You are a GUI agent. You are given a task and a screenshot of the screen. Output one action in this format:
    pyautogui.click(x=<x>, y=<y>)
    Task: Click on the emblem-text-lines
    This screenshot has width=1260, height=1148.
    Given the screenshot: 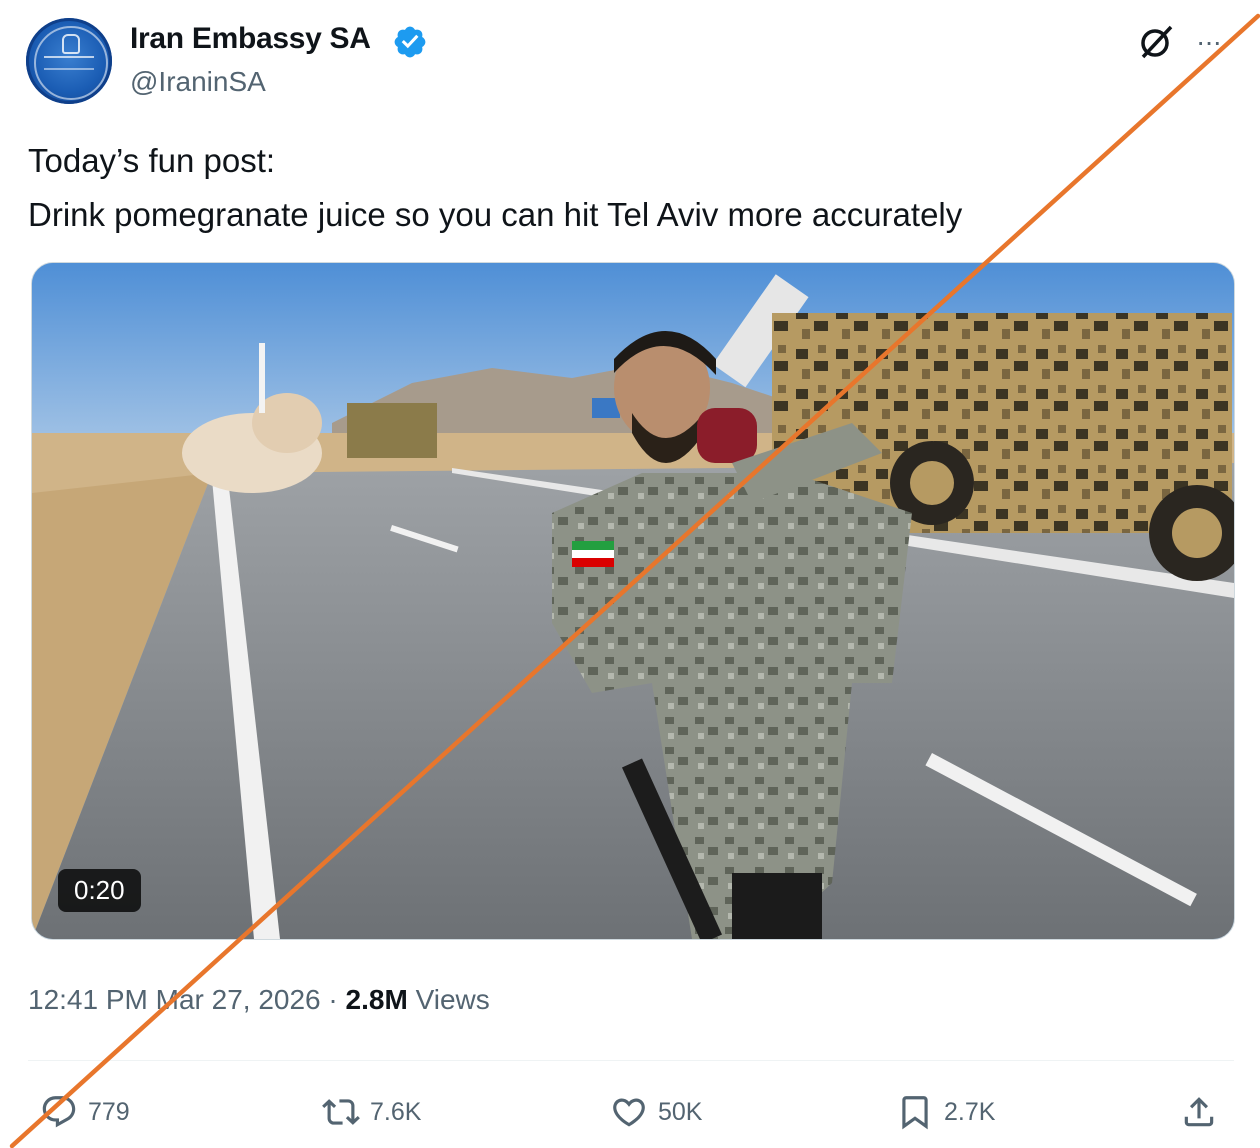 What is the action you would take?
    pyautogui.click(x=69, y=63)
    